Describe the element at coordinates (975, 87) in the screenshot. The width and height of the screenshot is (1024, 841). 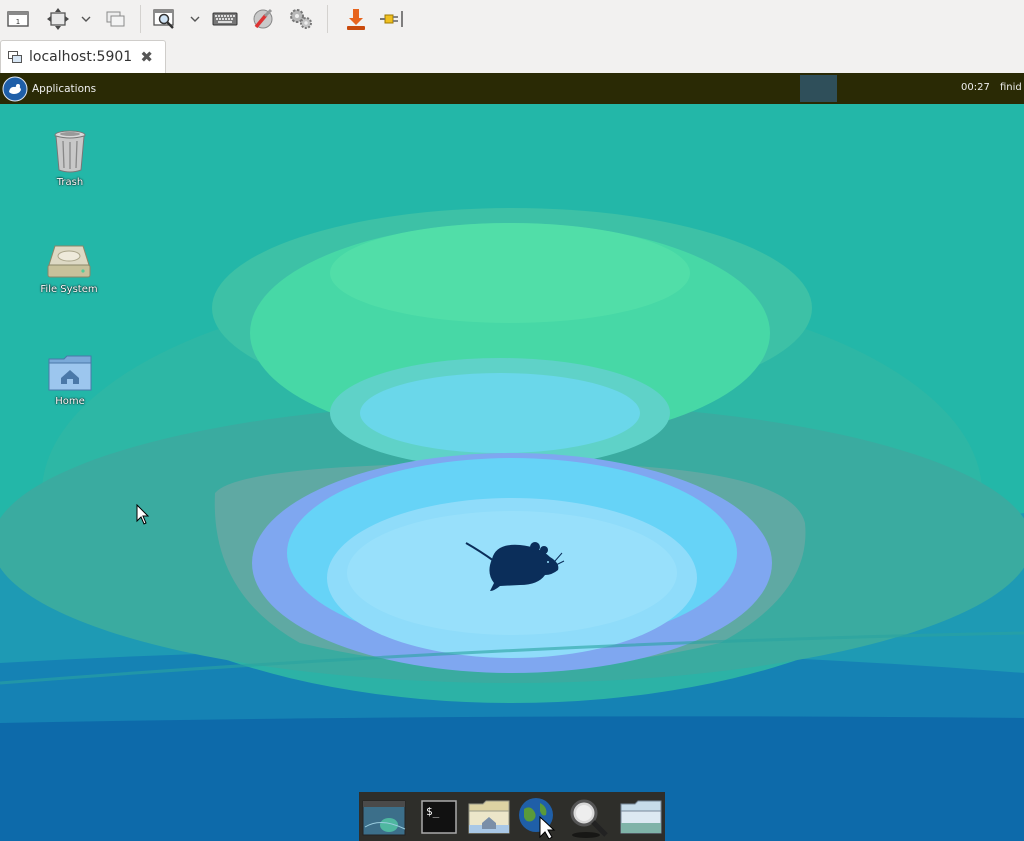
I see `panel-clock: 00:27` at that location.